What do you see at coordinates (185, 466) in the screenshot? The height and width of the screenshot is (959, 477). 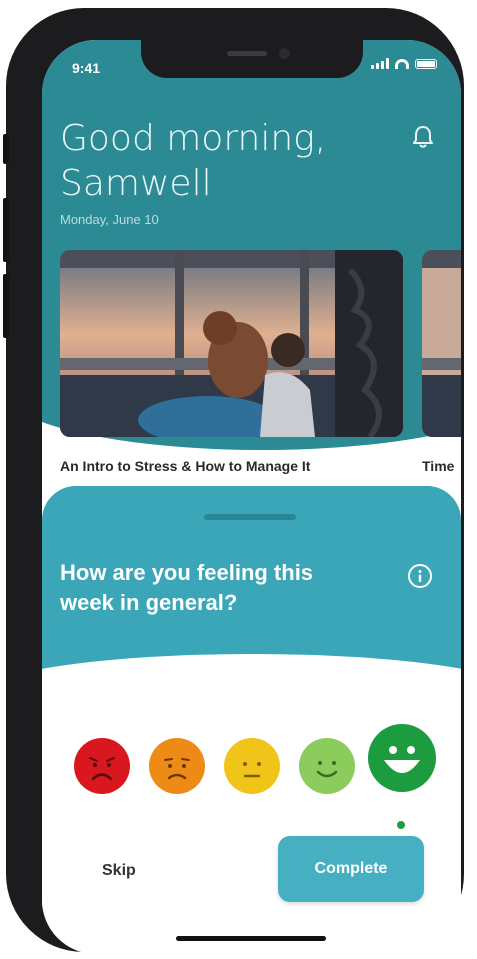 I see `article-title: An Intro to Stress & How to Manage It` at bounding box center [185, 466].